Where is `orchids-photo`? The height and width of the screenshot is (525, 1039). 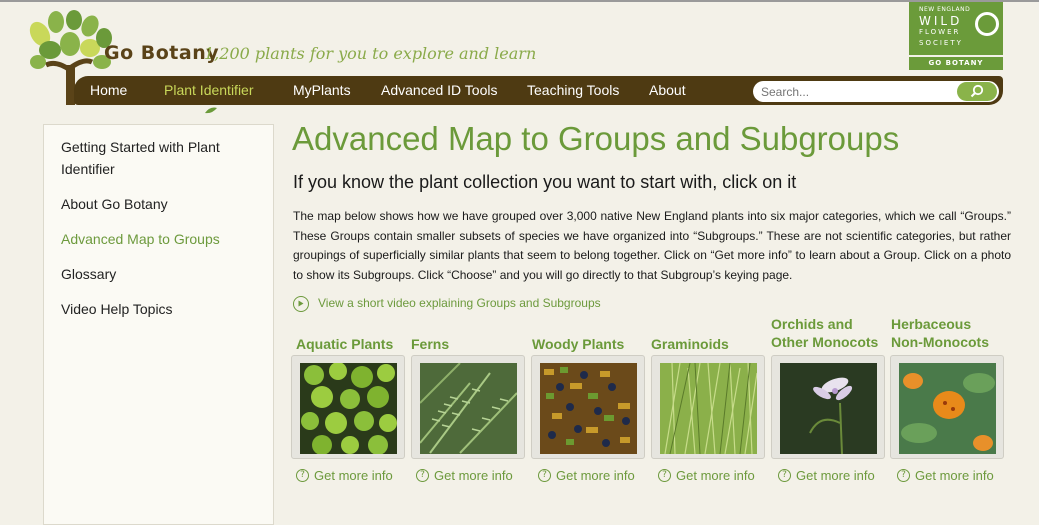 orchids-photo is located at coordinates (828, 408).